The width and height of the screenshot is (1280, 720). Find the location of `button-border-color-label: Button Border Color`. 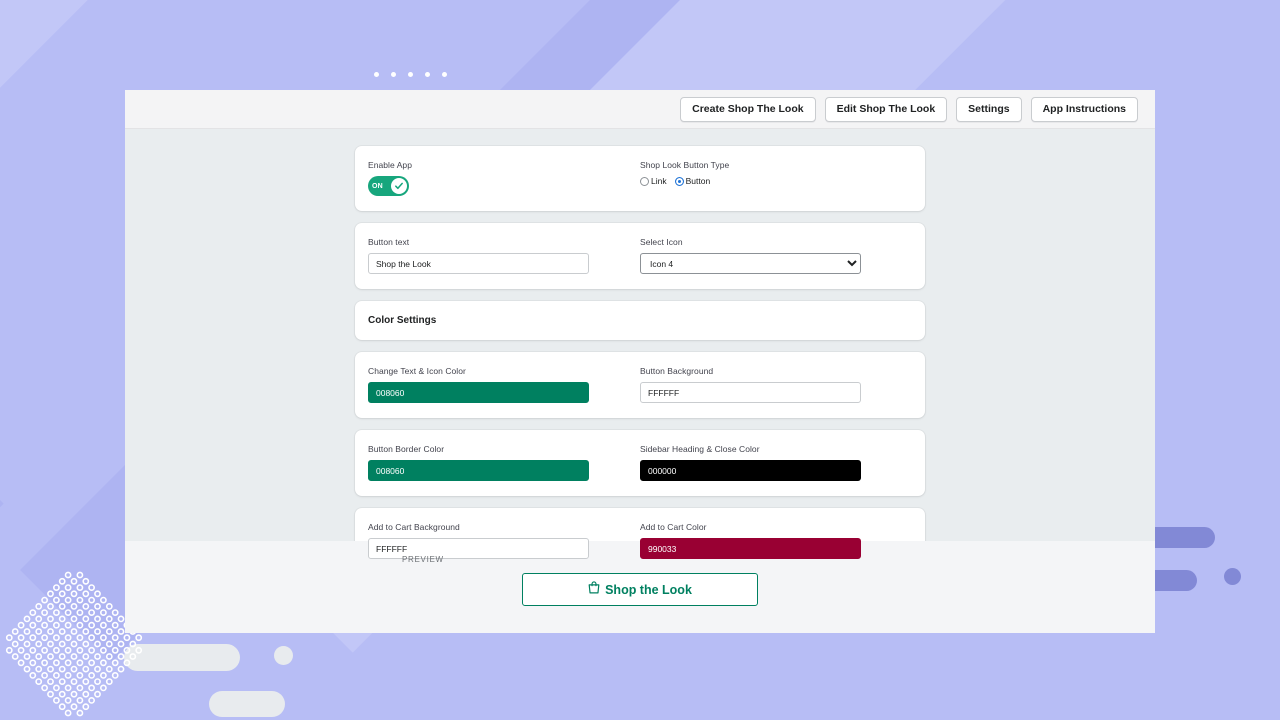

button-border-color-label: Button Border Color is located at coordinates (406, 449).